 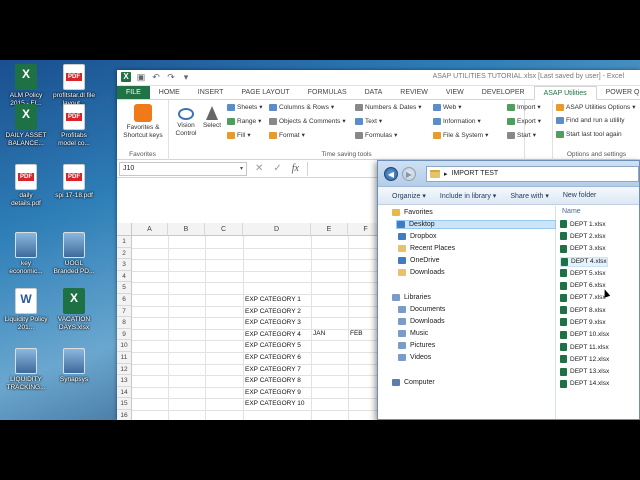 I want to click on column-header: B, so click(x=186, y=229).